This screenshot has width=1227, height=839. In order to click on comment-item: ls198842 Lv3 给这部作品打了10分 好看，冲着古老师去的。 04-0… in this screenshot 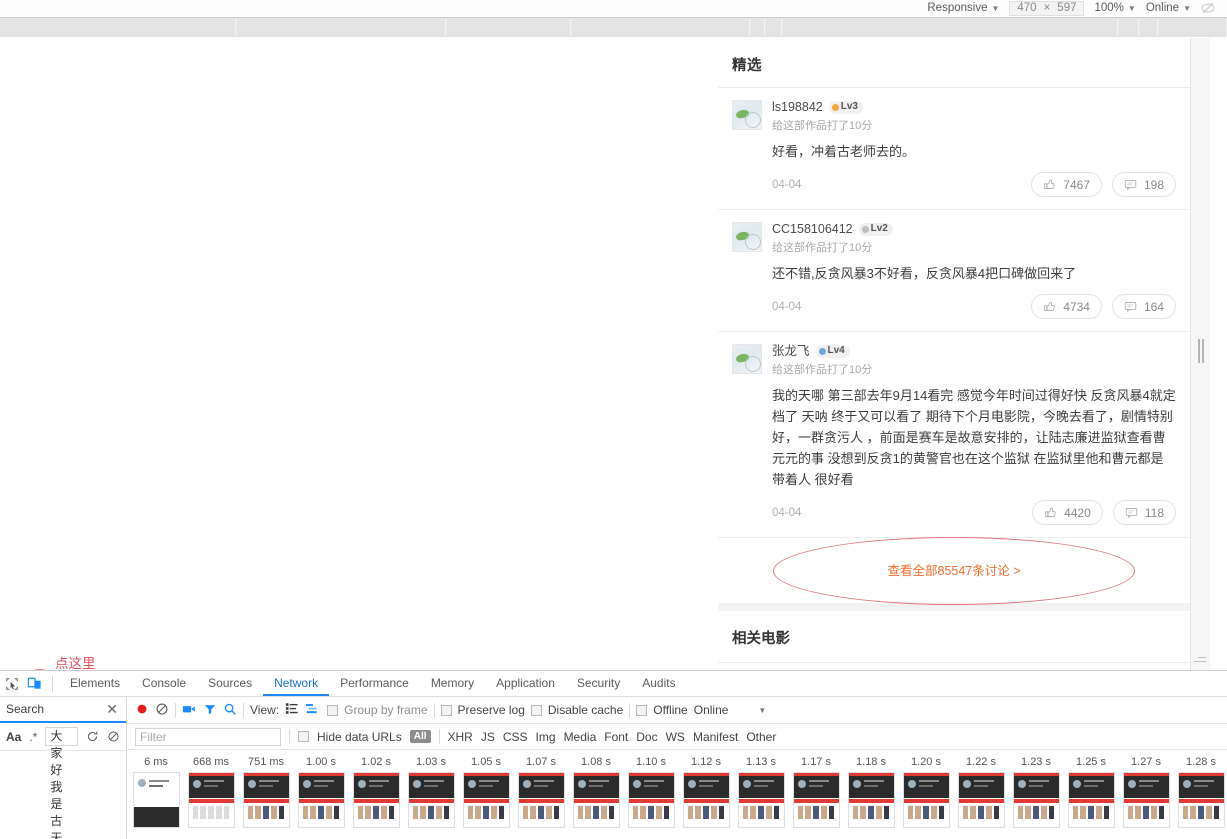, I will do `click(954, 148)`.